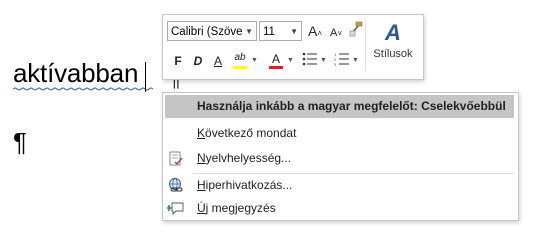 The image size is (536, 243). I want to click on text-caret, so click(145, 77).